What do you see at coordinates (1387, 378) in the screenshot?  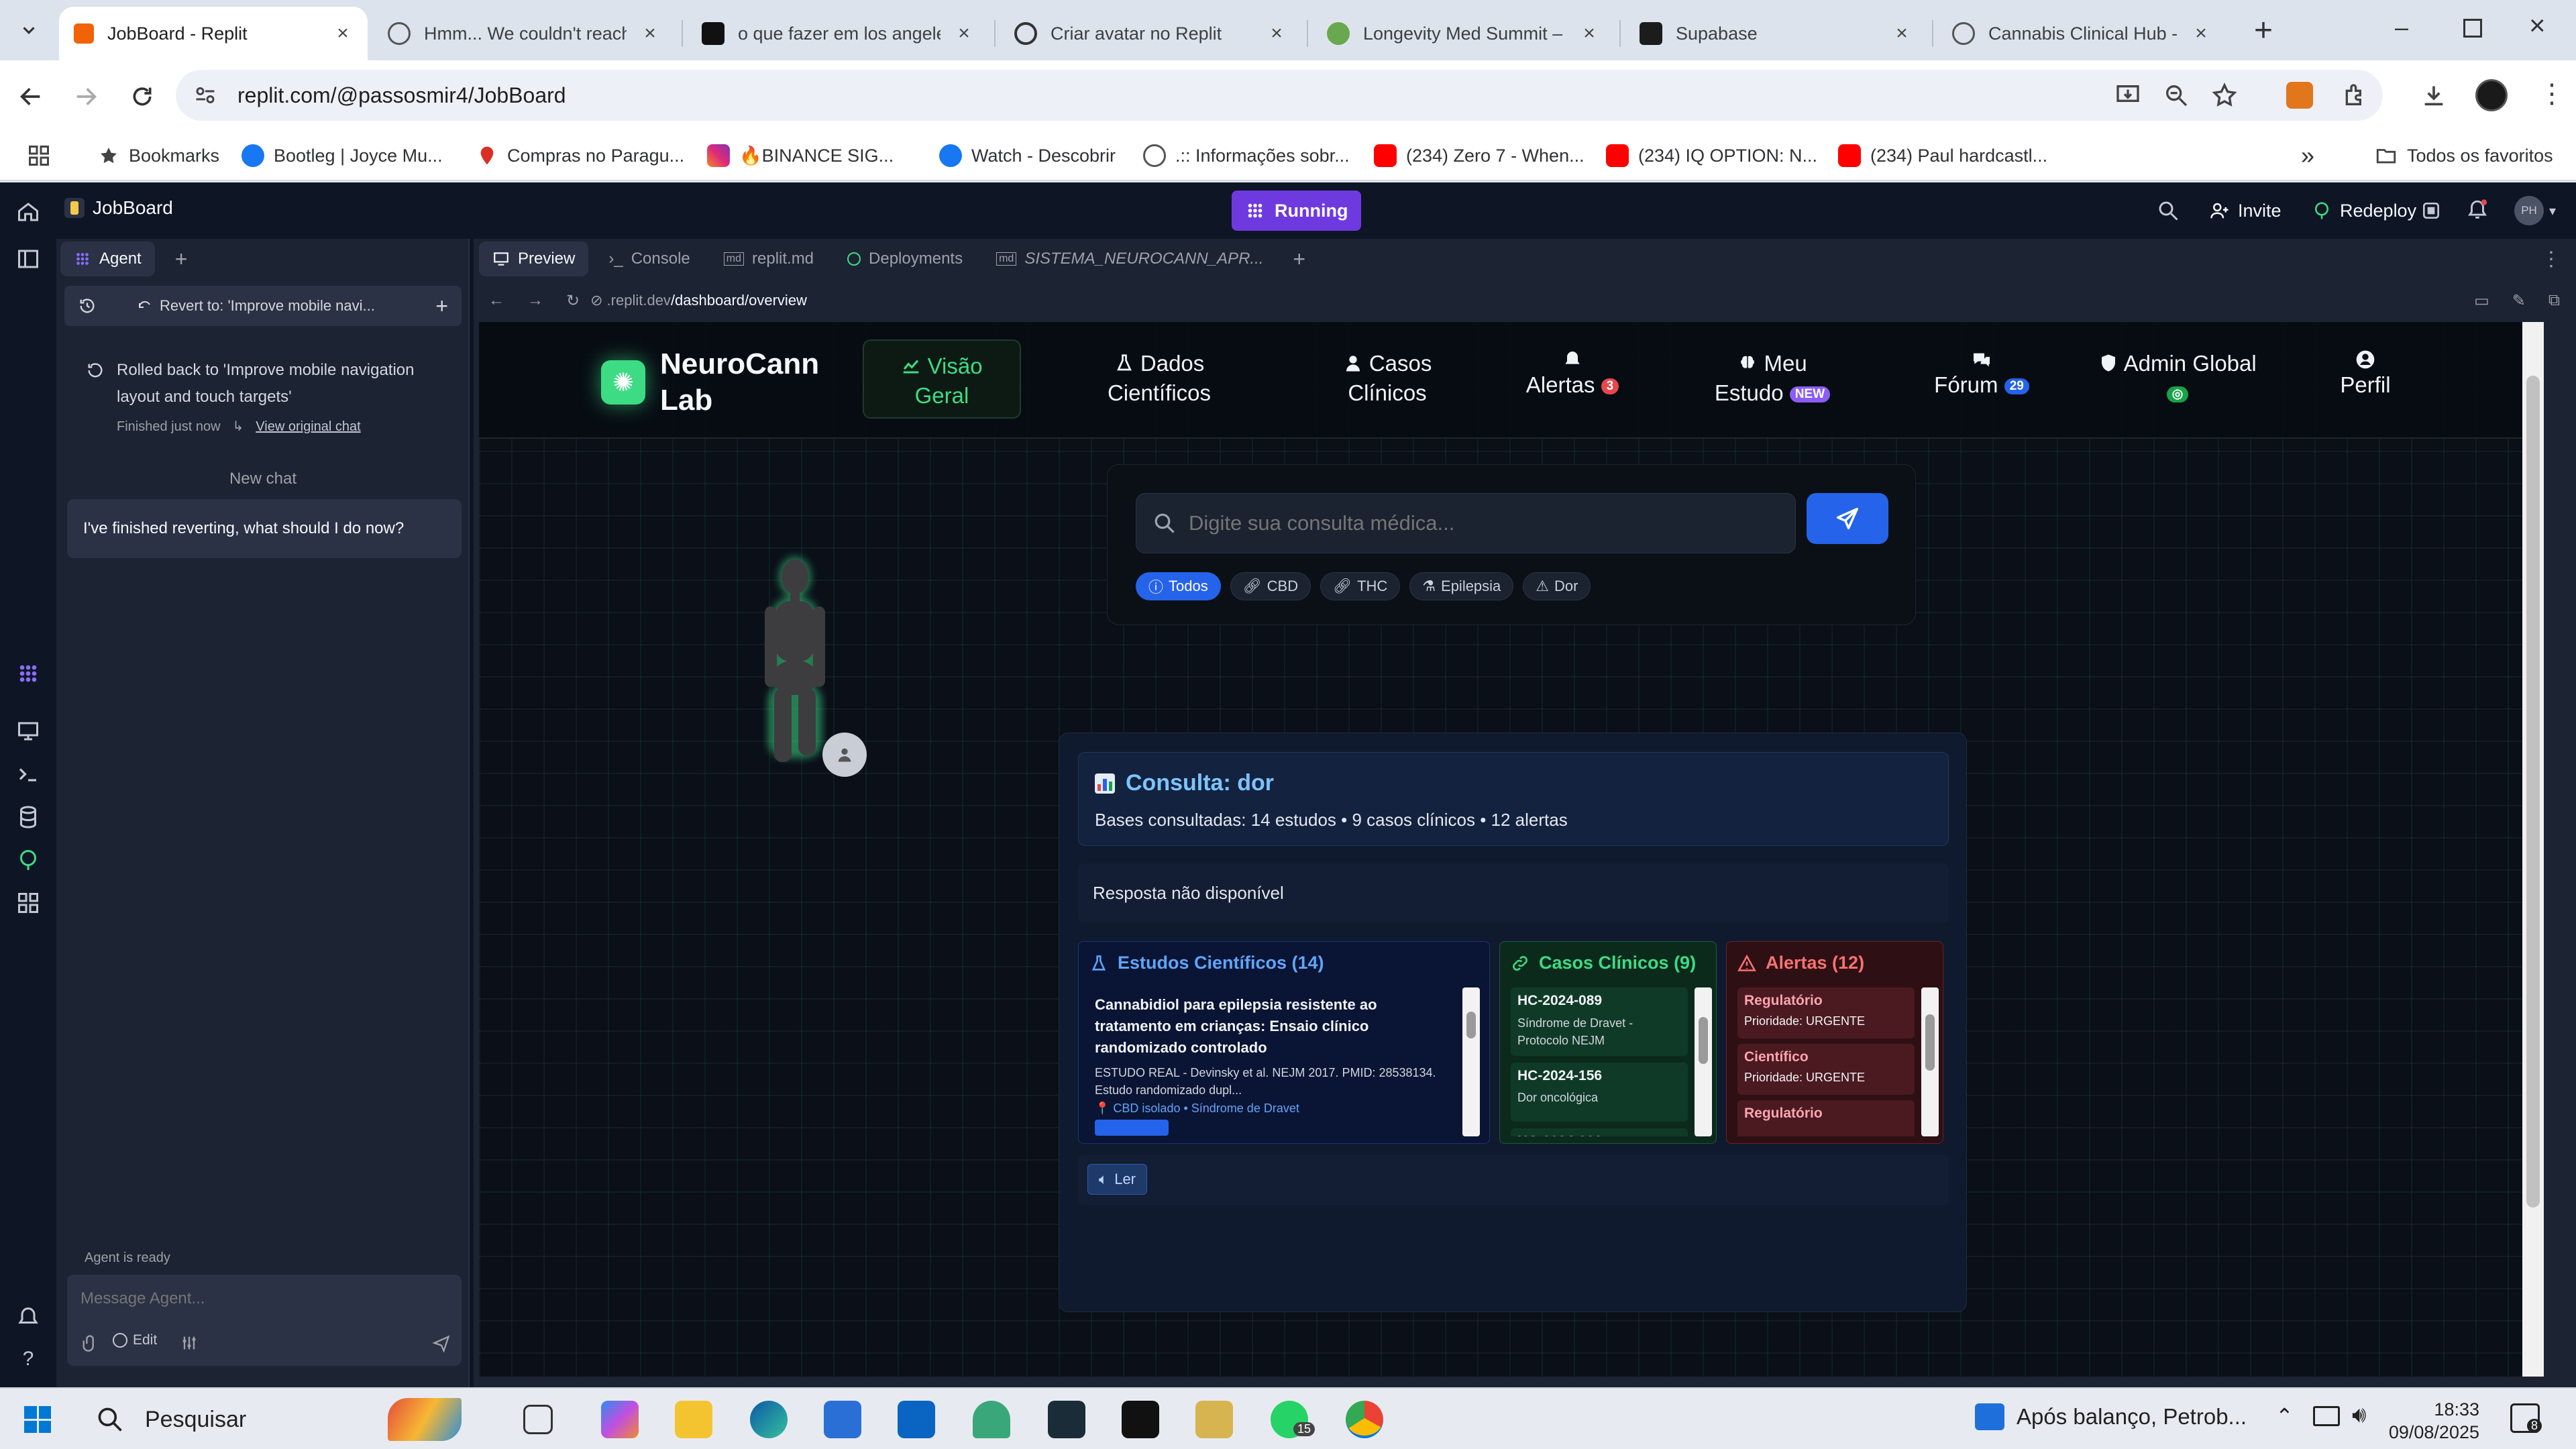 I see `nav-item-casos-clinicos: Casos Clínicos` at bounding box center [1387, 378].